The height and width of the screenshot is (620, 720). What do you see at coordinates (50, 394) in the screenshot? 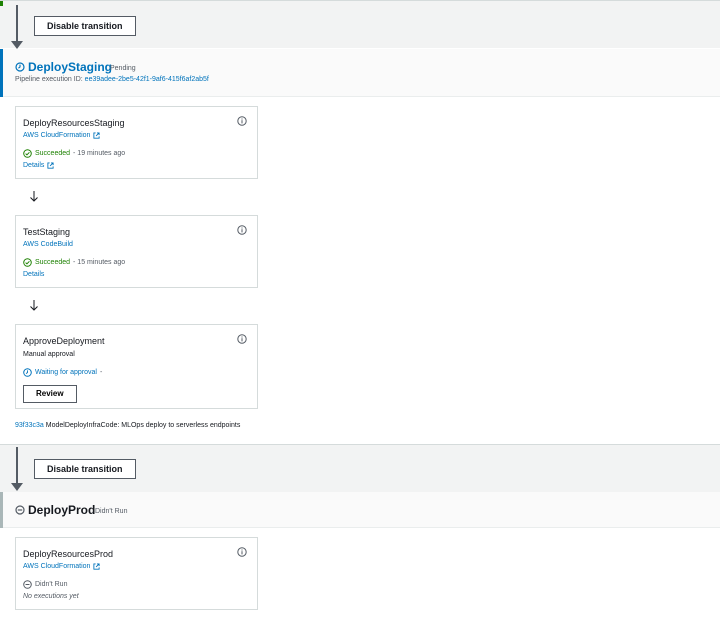
I see `review-button: Review` at bounding box center [50, 394].